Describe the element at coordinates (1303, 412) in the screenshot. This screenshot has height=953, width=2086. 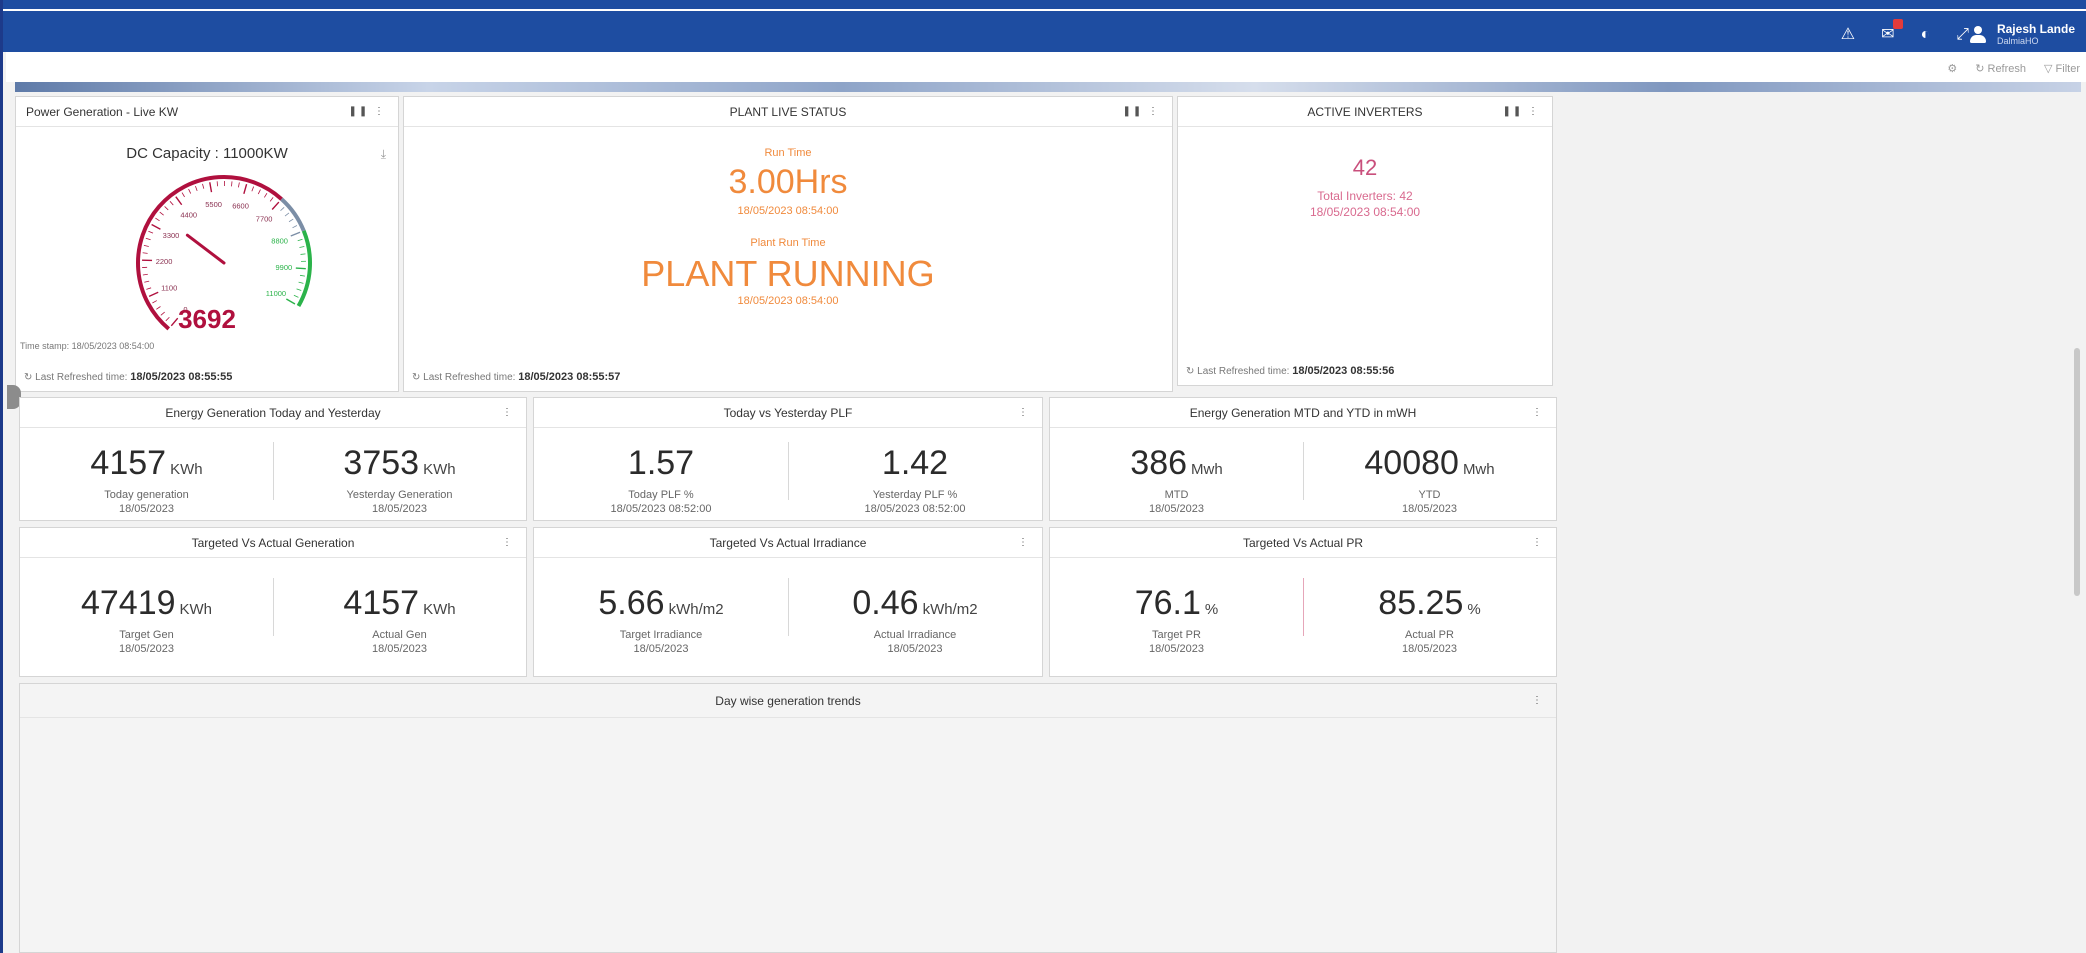
I see `panel-title: Energy Generation MTD and YTD in mWH` at that location.